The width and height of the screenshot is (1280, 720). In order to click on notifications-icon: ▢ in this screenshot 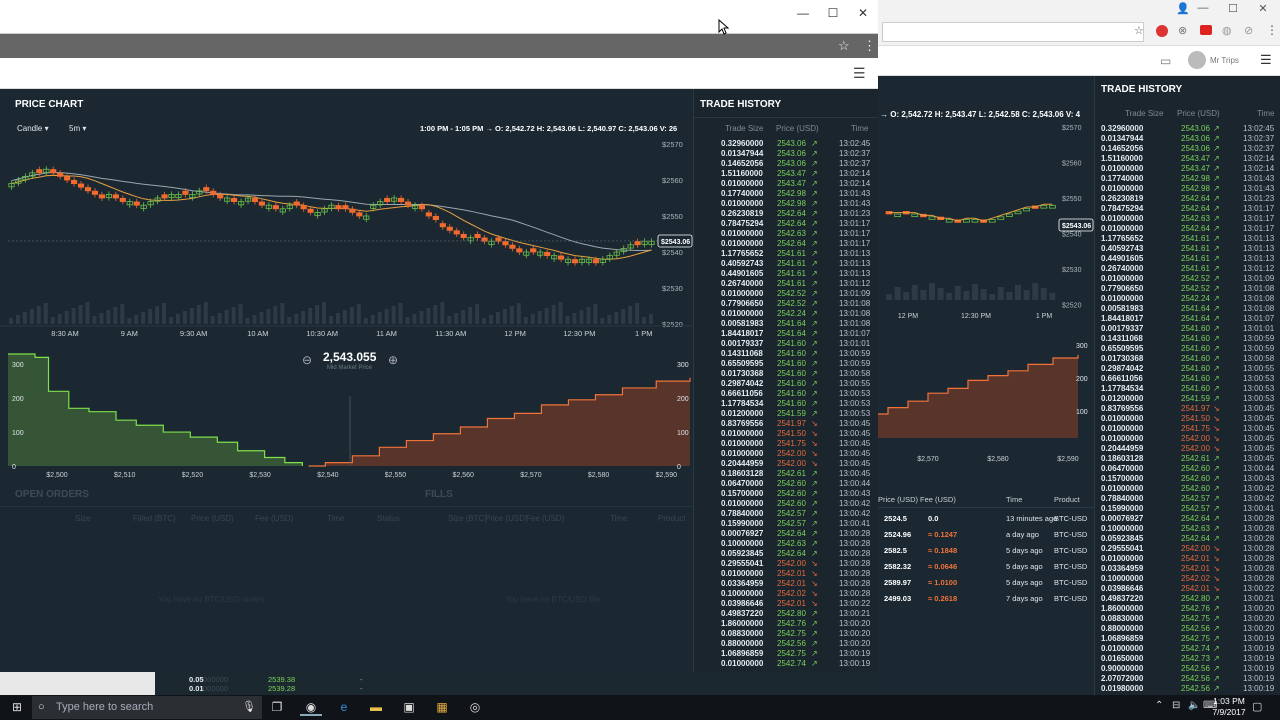, I will do `click(1257, 706)`.